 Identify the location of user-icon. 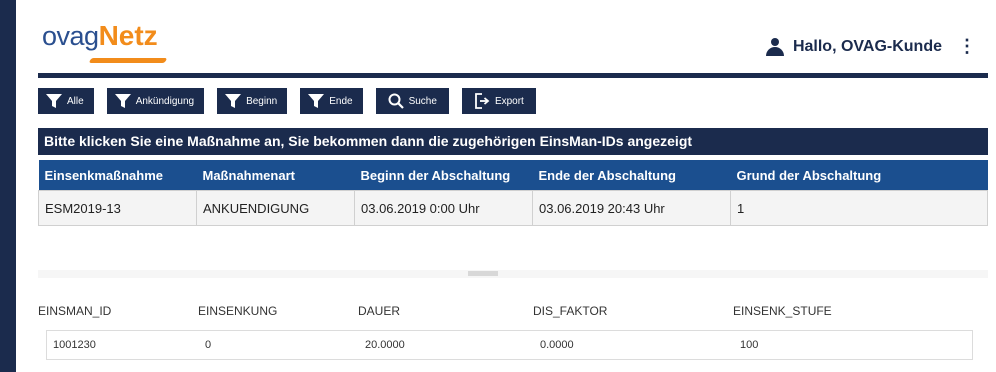
(775, 46).